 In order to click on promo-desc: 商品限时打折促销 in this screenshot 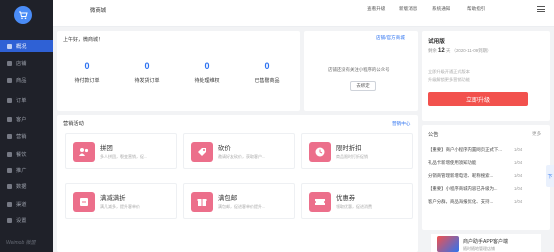, I will do `click(352, 156)`.